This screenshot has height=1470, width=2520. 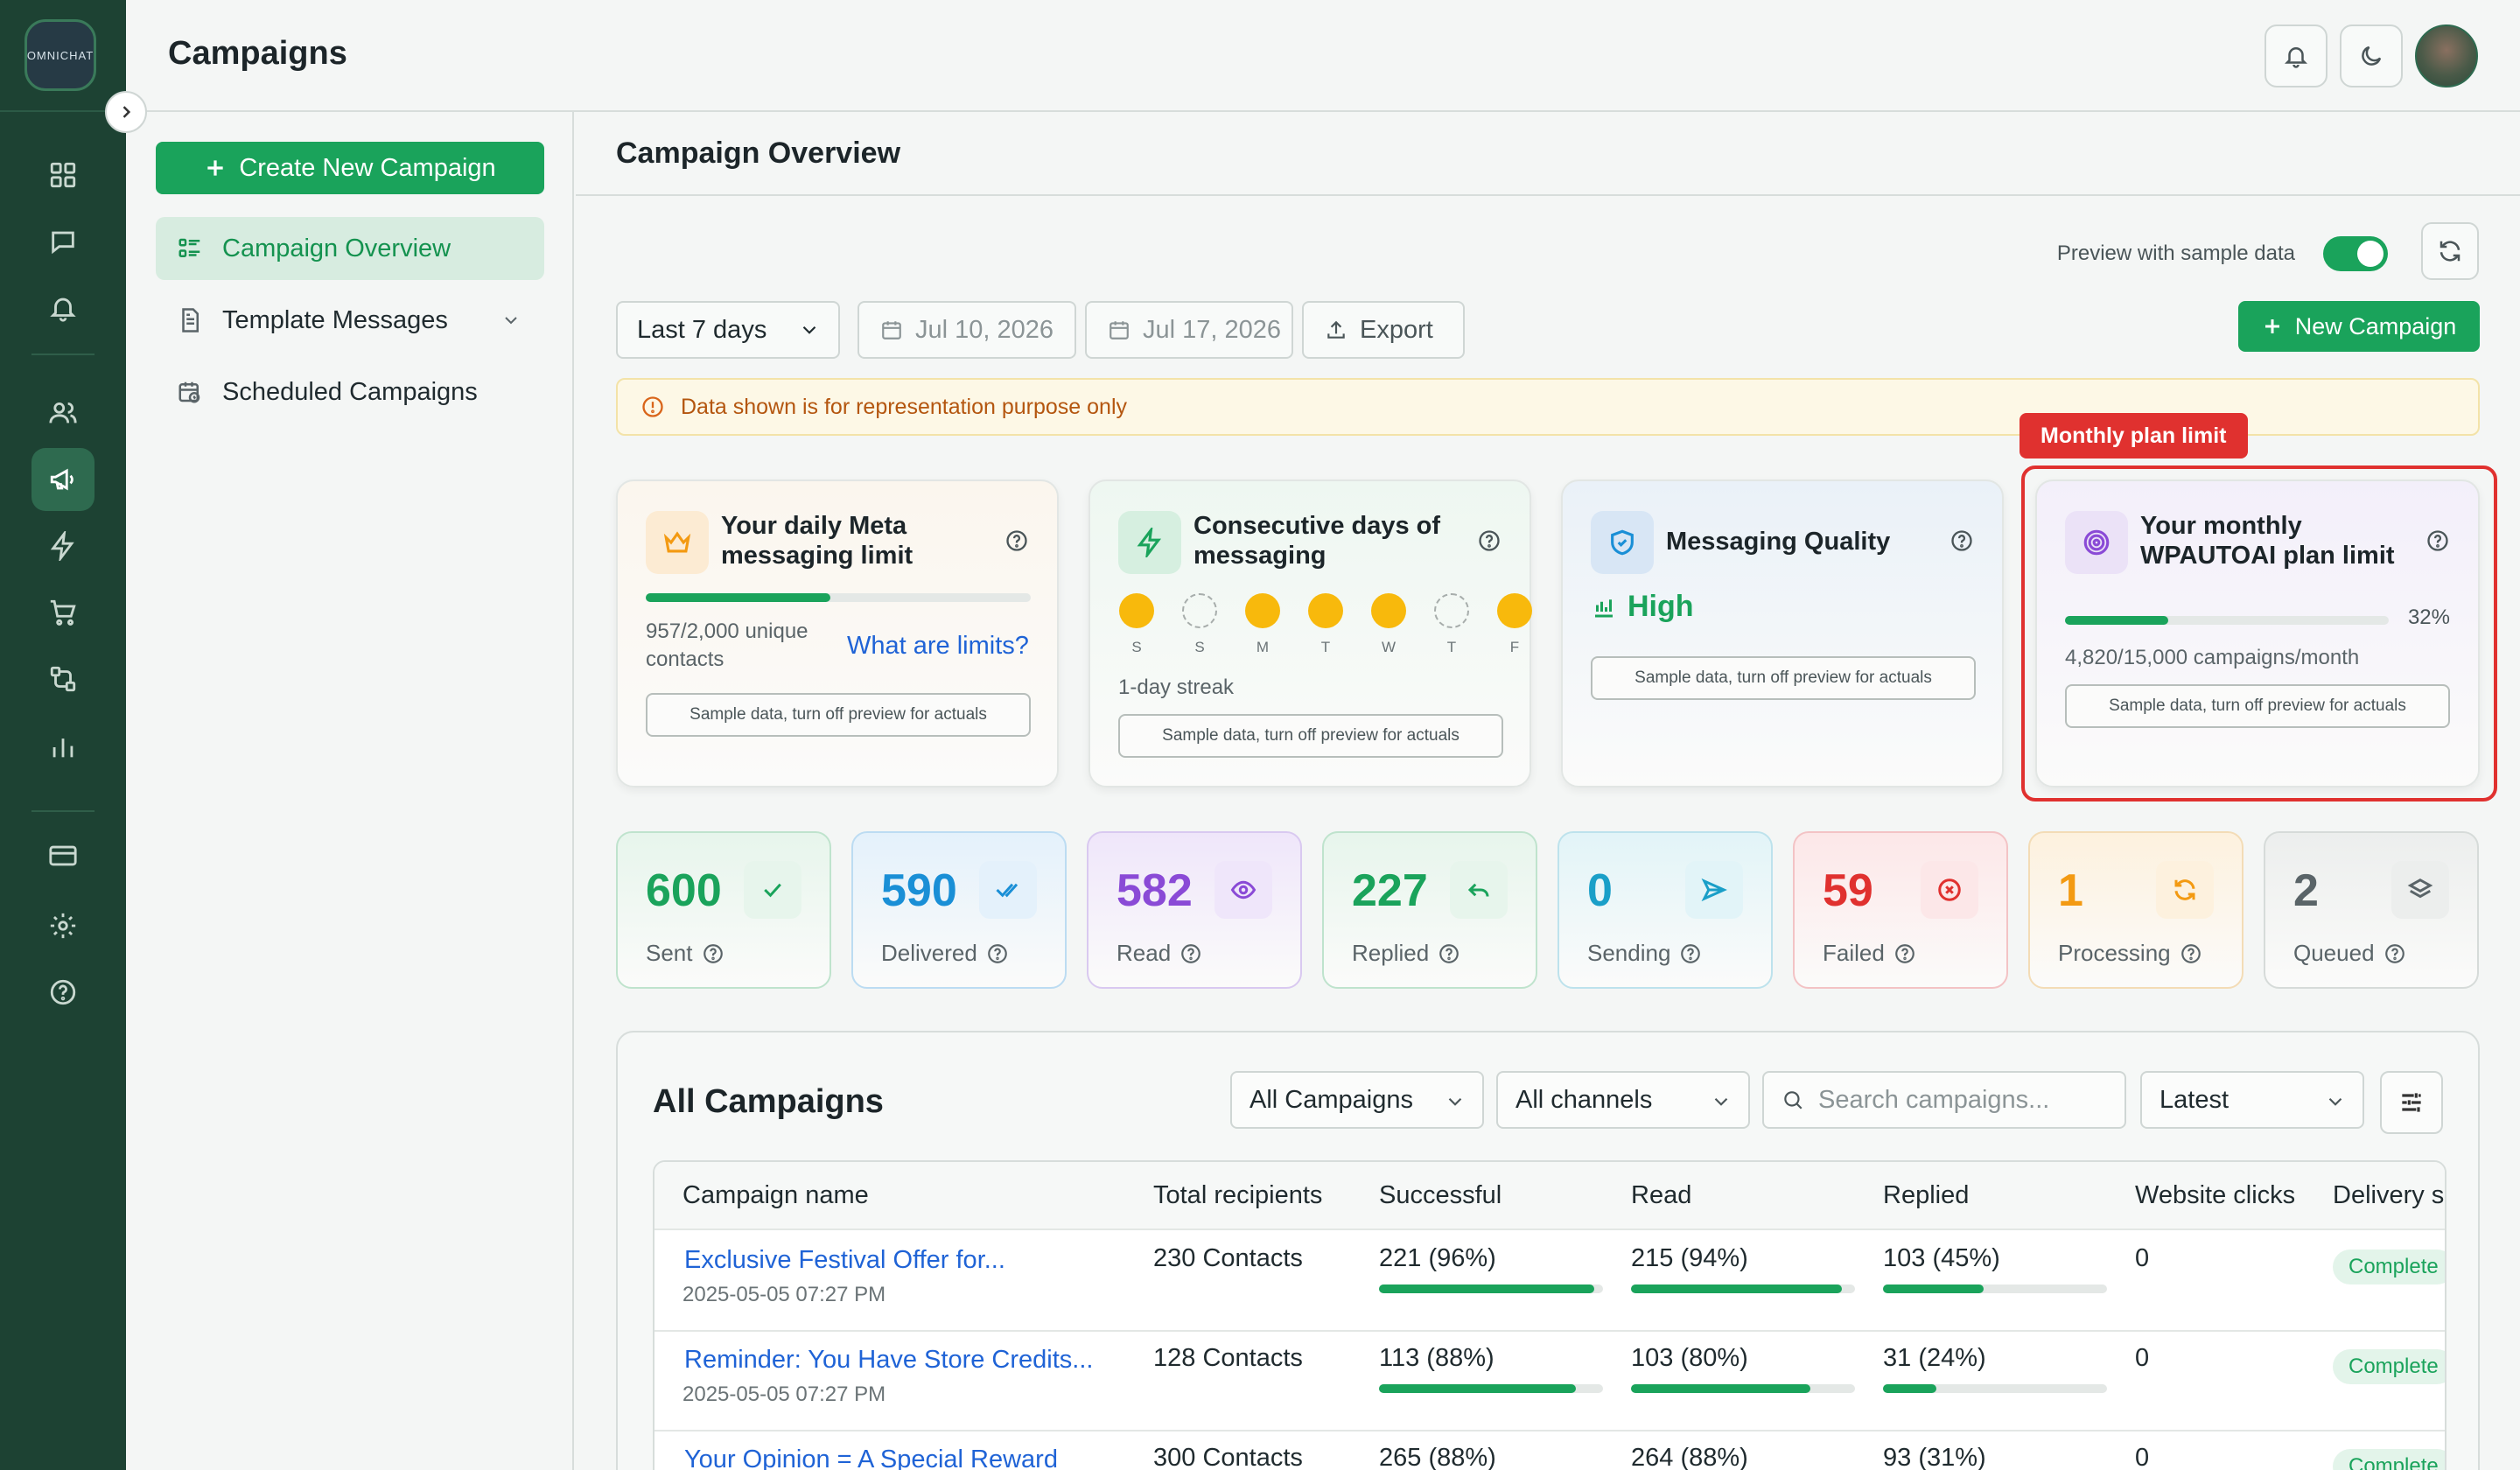 What do you see at coordinates (1357, 1100) in the screenshot?
I see `campaign-type-filter: All Campaigns` at bounding box center [1357, 1100].